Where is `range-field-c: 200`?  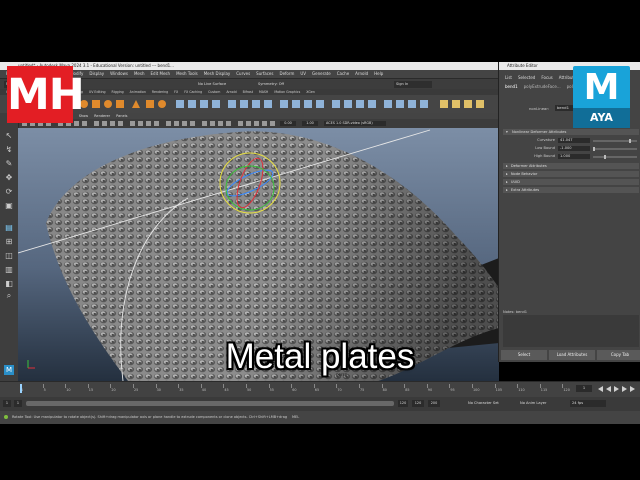 range-field-c: 200 is located at coordinates (434, 403).